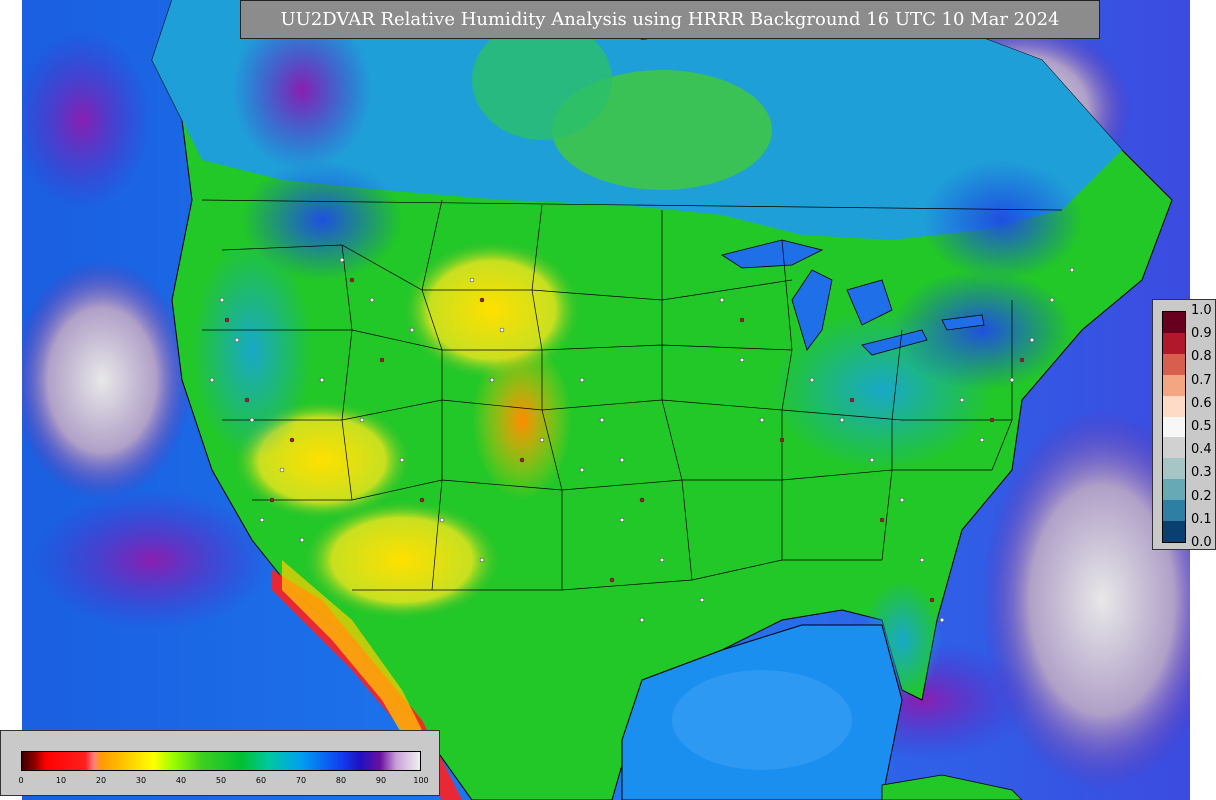 The width and height of the screenshot is (1216, 800). Describe the element at coordinates (762, 720) in the screenshot. I see `gulf-moist-area` at that location.